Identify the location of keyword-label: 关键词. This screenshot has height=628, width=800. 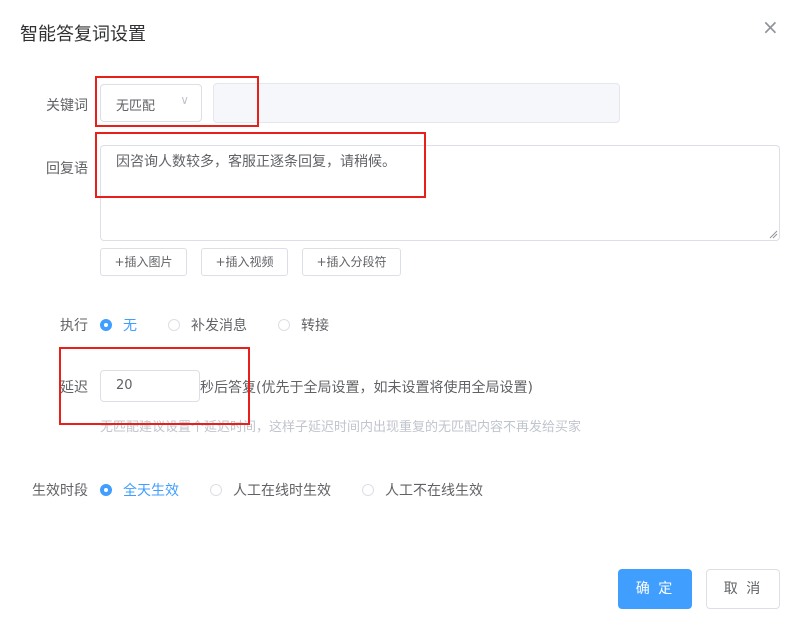
(67, 106).